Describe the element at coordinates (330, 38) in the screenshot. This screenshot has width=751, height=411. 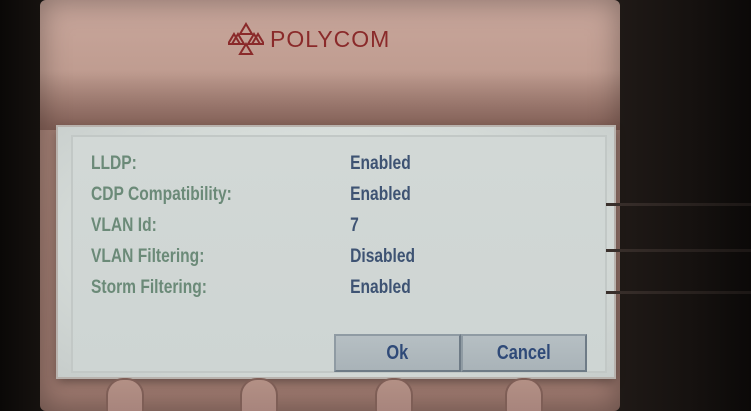
I see `brand-name: POLYCOM` at that location.